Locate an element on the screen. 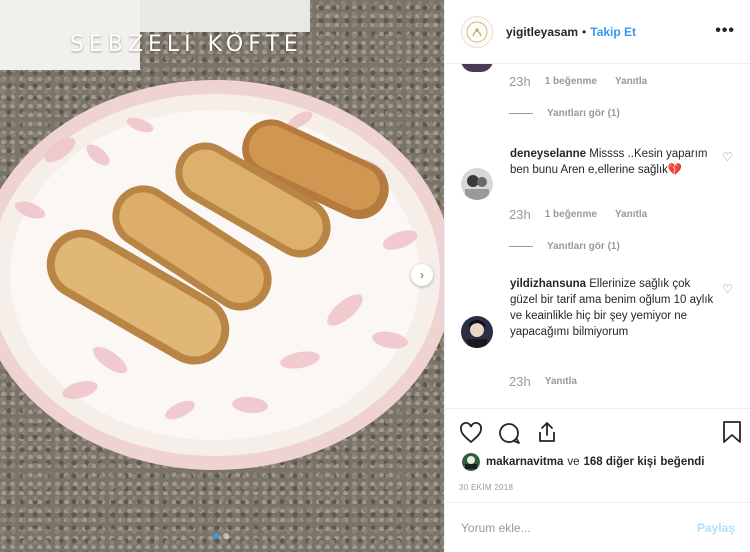  post-comment-button: Paylaş is located at coordinates (716, 528).